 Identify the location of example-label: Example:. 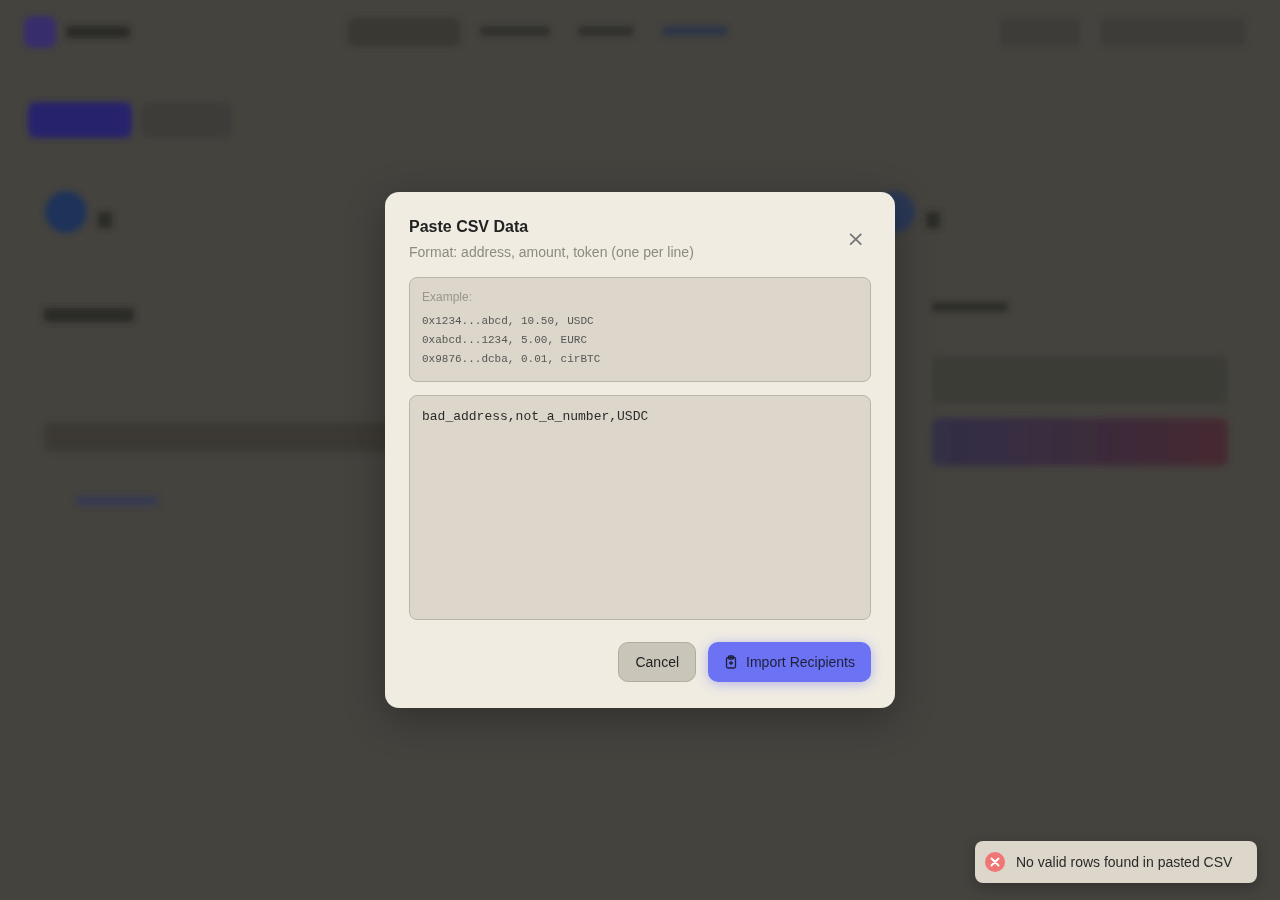
(448, 297).